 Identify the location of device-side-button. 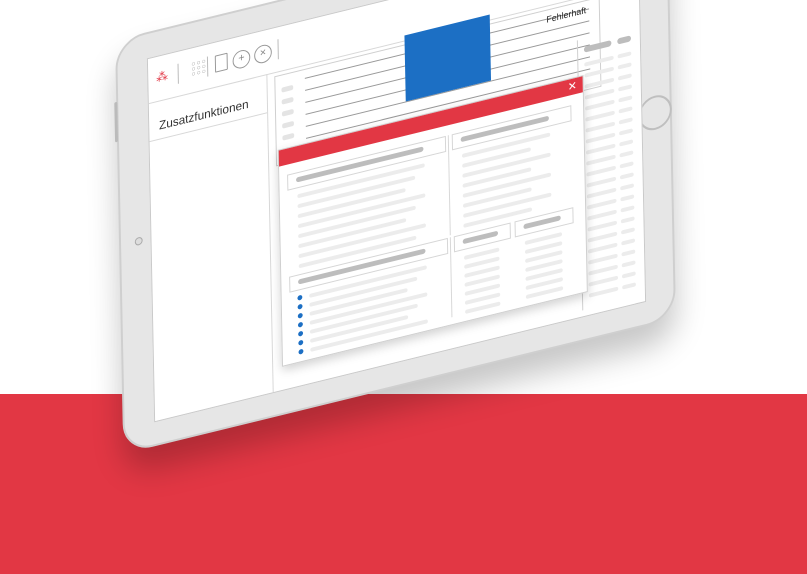
(116, 122).